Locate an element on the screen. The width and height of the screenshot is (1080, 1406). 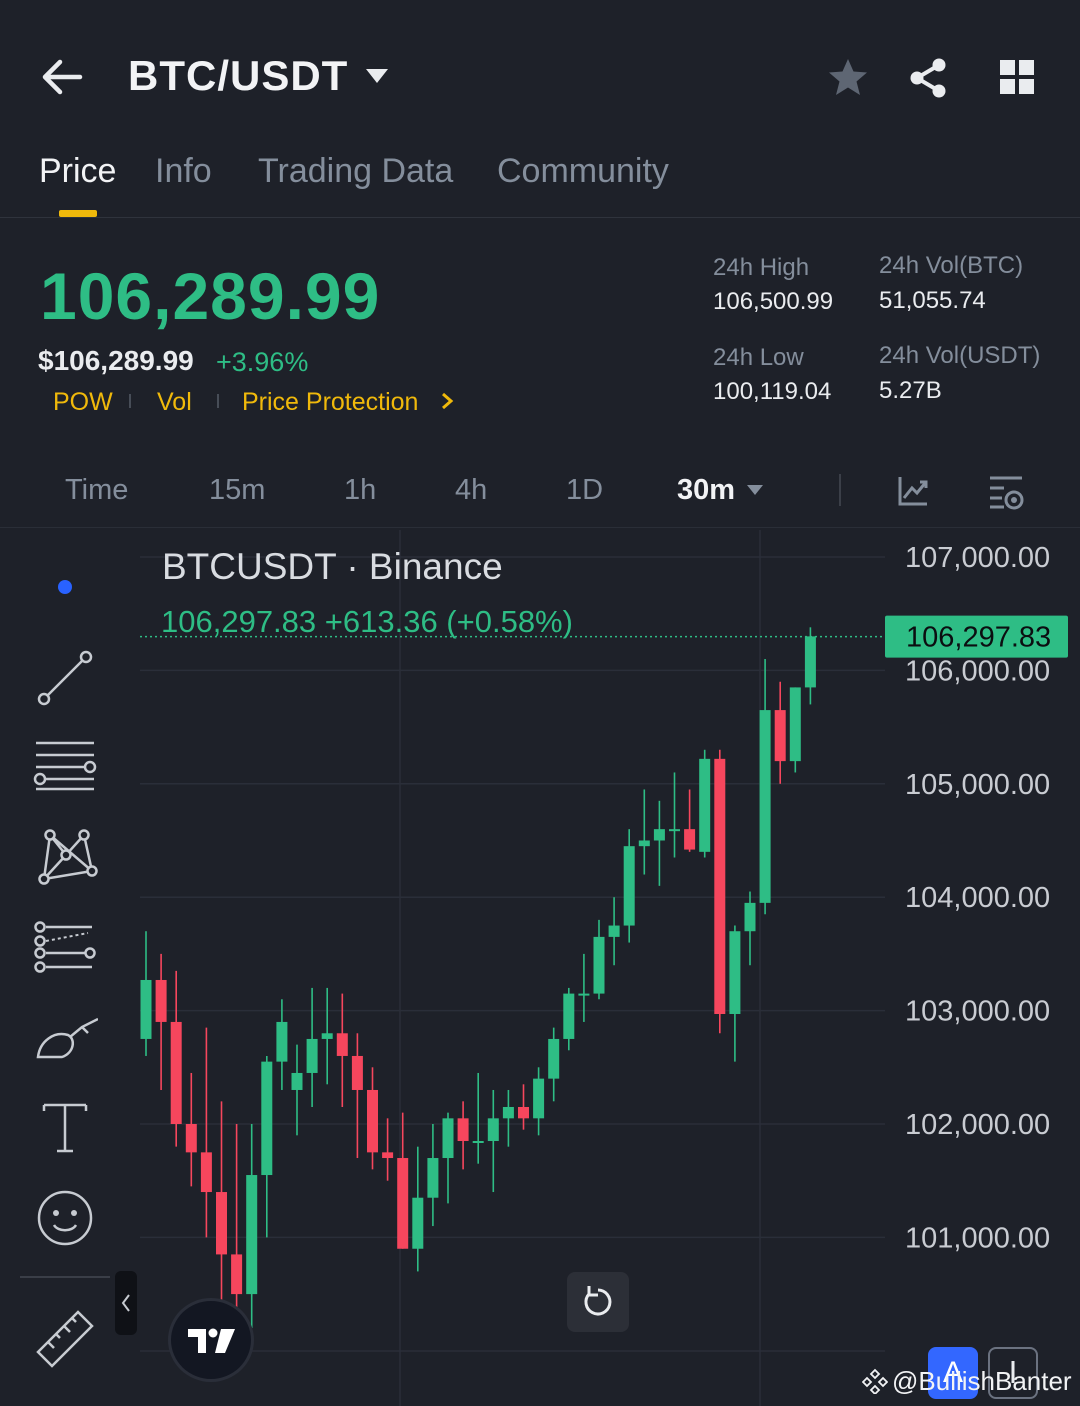
tag-price-protection: Price Protection is located at coordinates (330, 402).